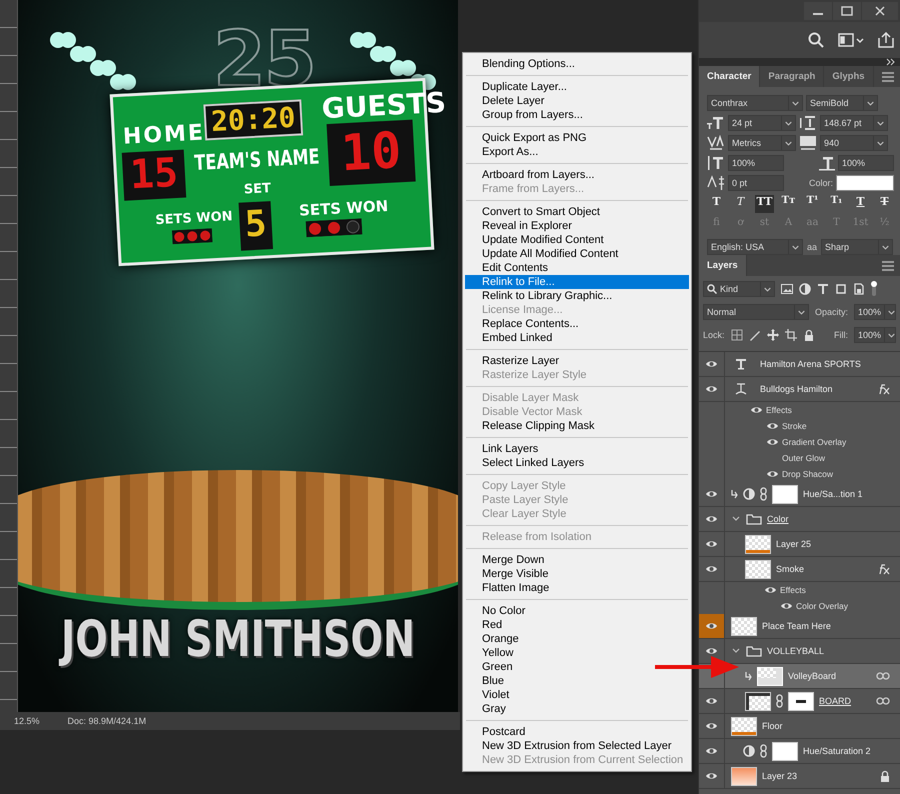 The image size is (900, 794). Describe the element at coordinates (799, 569) in the screenshot. I see `layer-row: Smoke` at that location.